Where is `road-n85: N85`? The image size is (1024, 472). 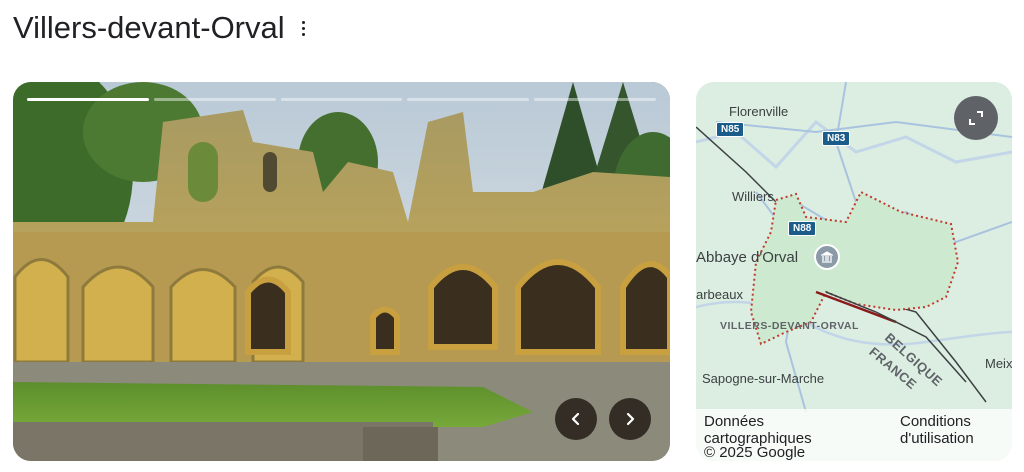
road-n85: N85 is located at coordinates (730, 129).